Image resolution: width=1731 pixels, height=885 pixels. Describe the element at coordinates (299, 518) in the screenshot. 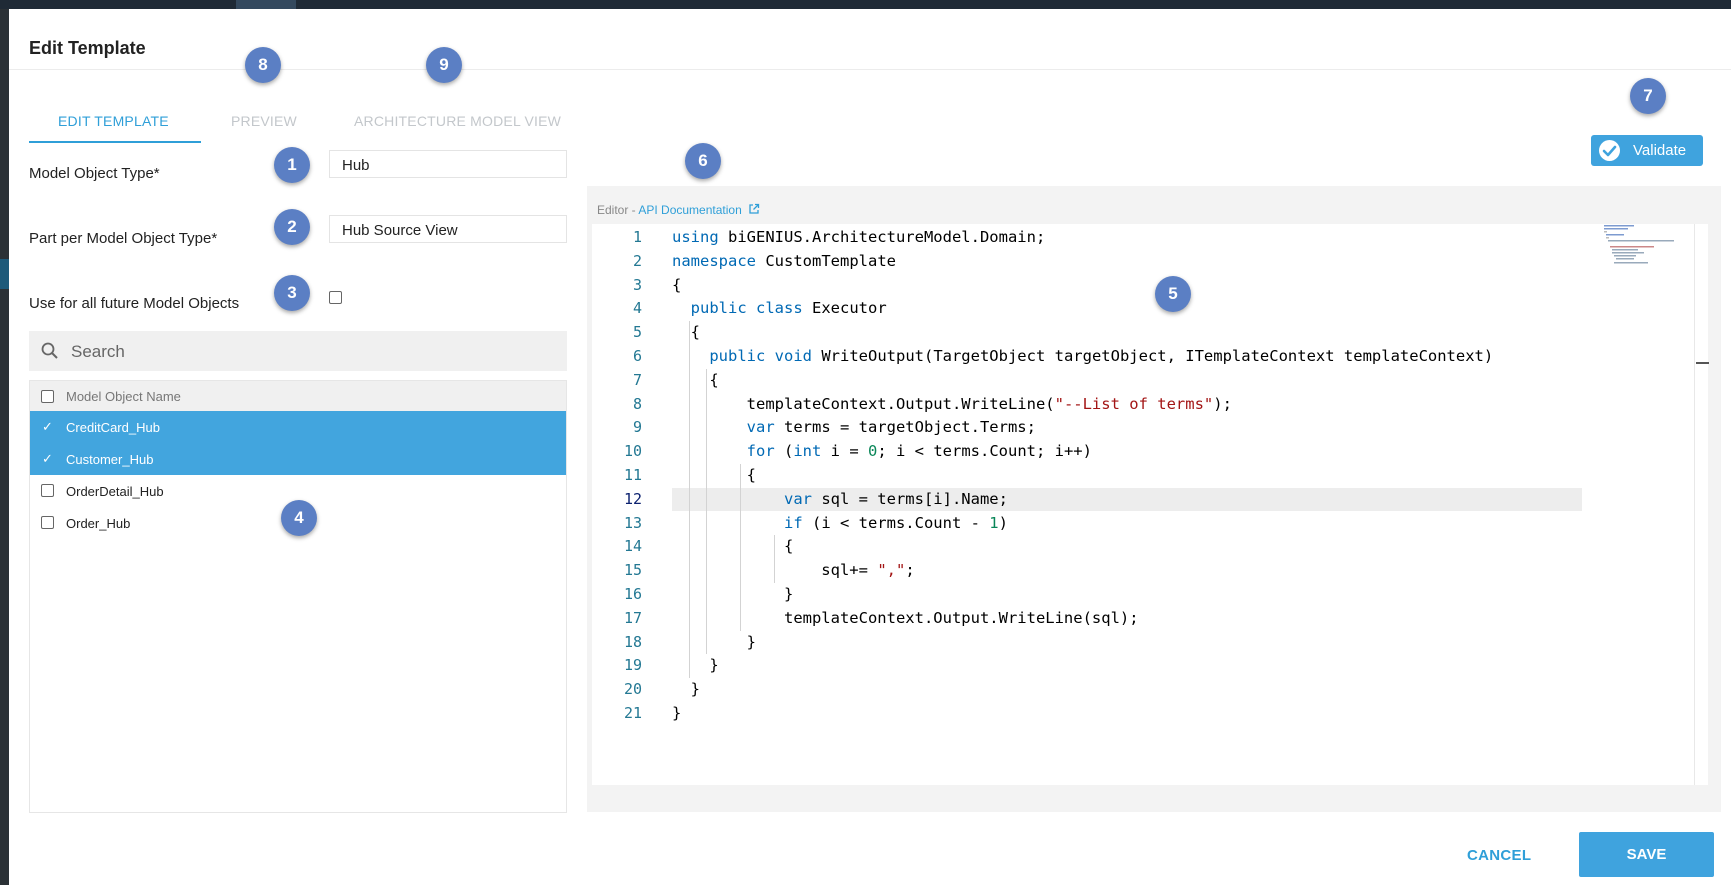

I see `annotation-badge-4: 4` at that location.